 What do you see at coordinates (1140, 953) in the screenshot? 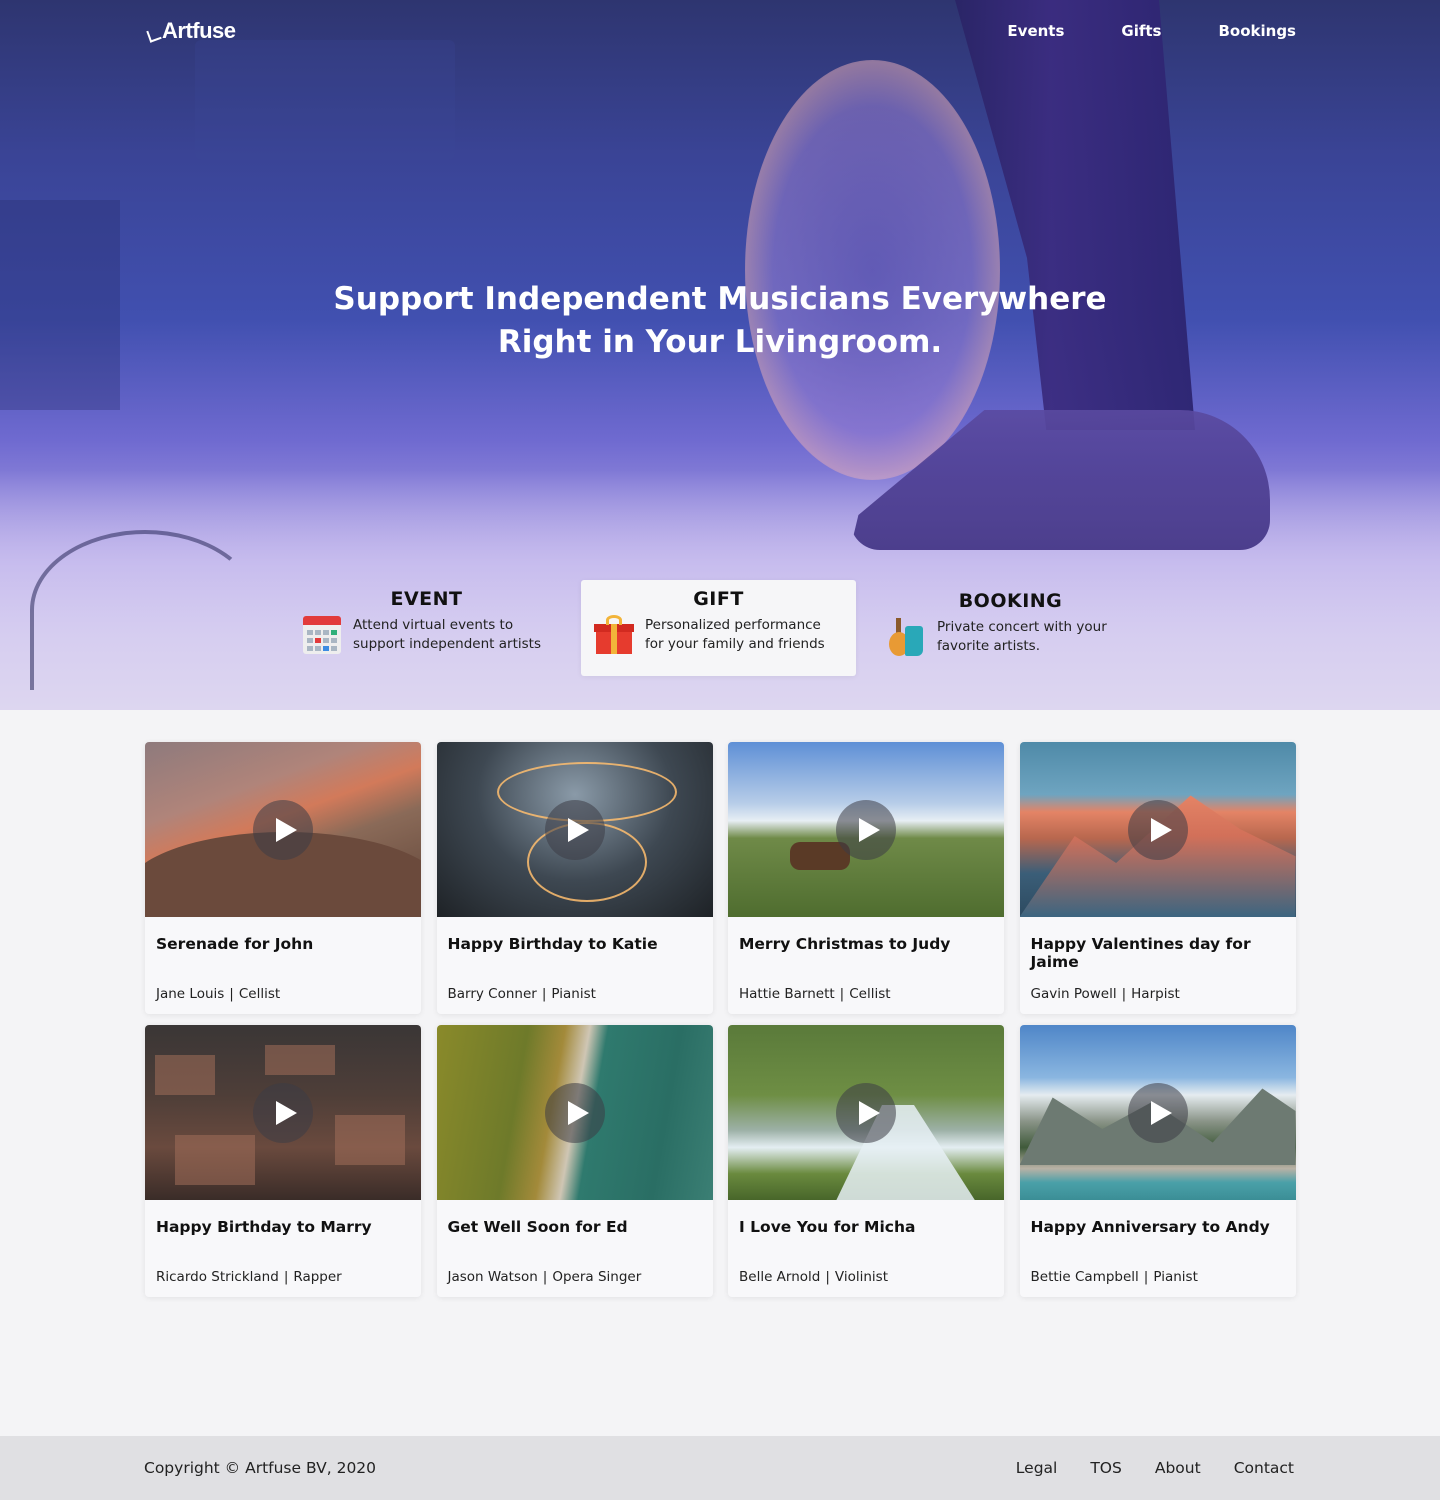
I see `card-title: Happy Valentines day for Jaime` at bounding box center [1140, 953].